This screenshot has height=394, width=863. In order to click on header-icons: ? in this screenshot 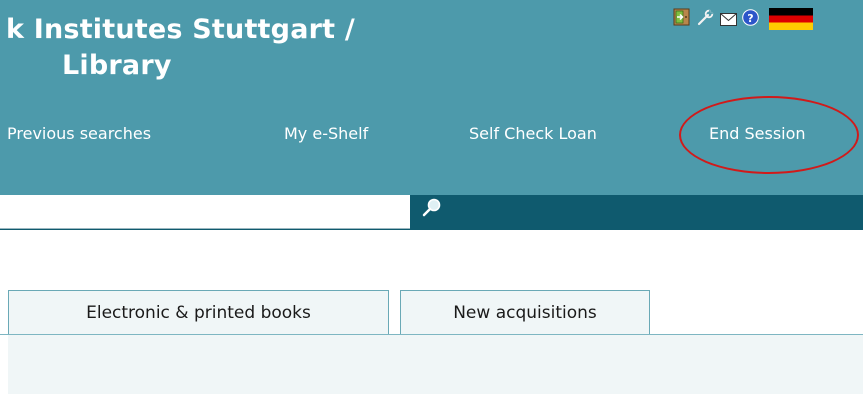, I will do `click(743, 18)`.